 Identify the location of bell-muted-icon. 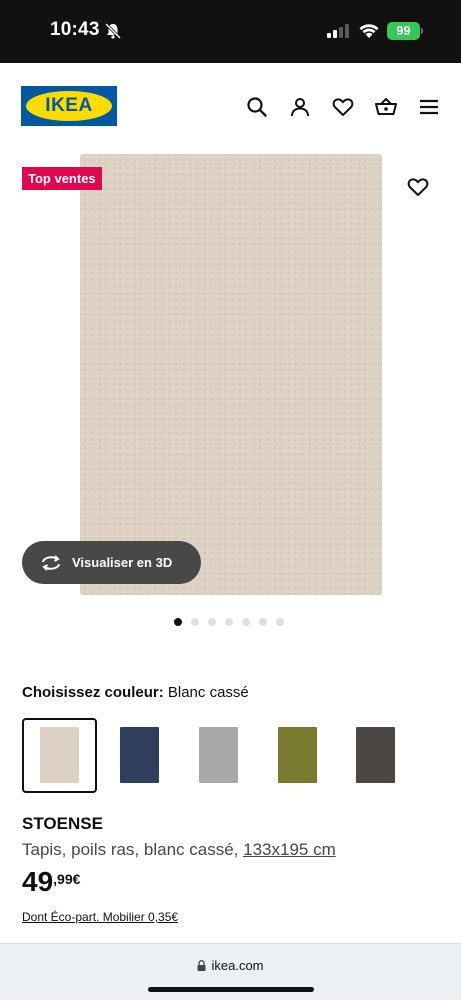
(113, 31).